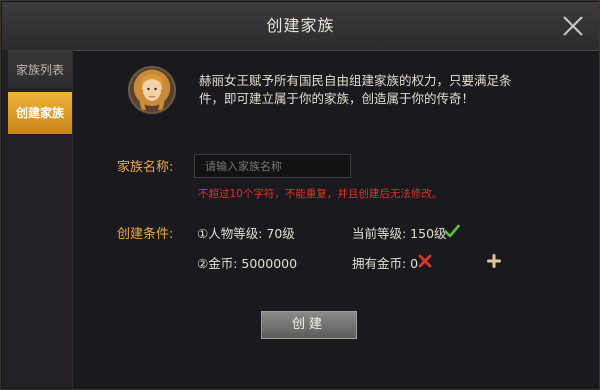 The height and width of the screenshot is (390, 600). What do you see at coordinates (37, 219) in the screenshot?
I see `sidebar: 家族列表 创建家族` at bounding box center [37, 219].